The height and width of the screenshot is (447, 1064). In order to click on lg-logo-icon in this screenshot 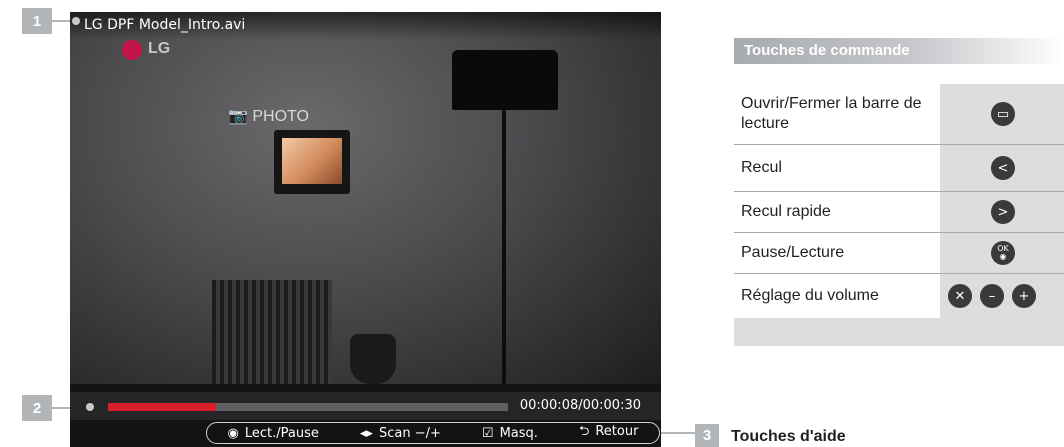, I will do `click(132, 50)`.